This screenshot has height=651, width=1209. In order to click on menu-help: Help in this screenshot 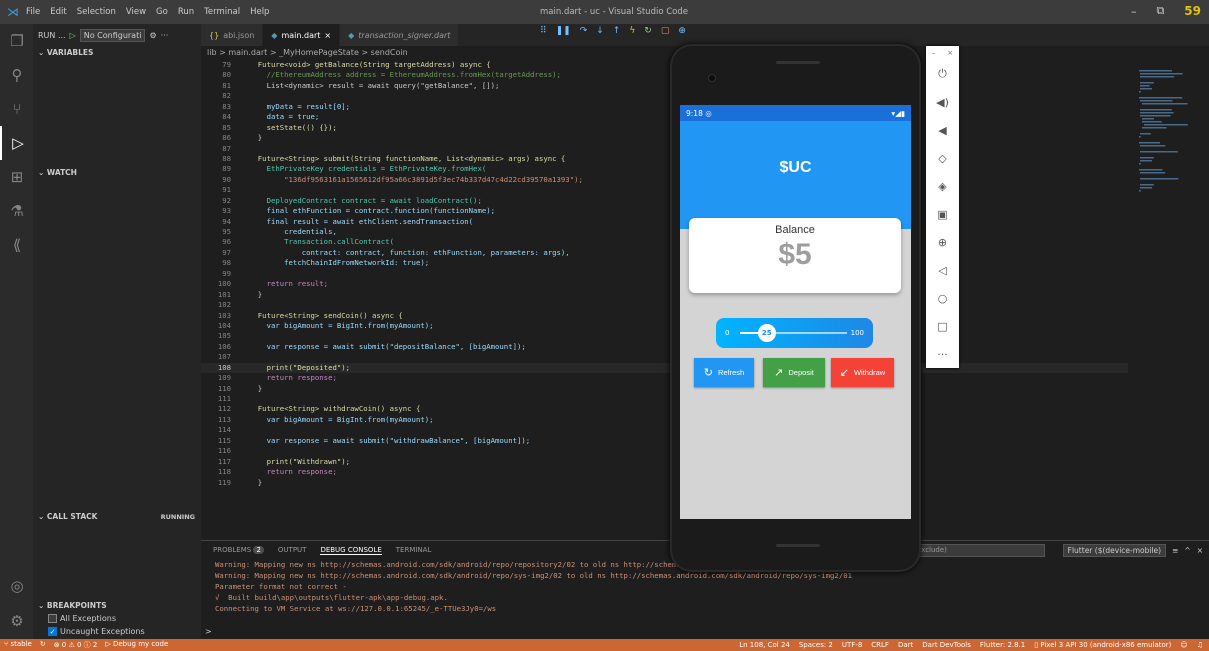, I will do `click(259, 12)`.